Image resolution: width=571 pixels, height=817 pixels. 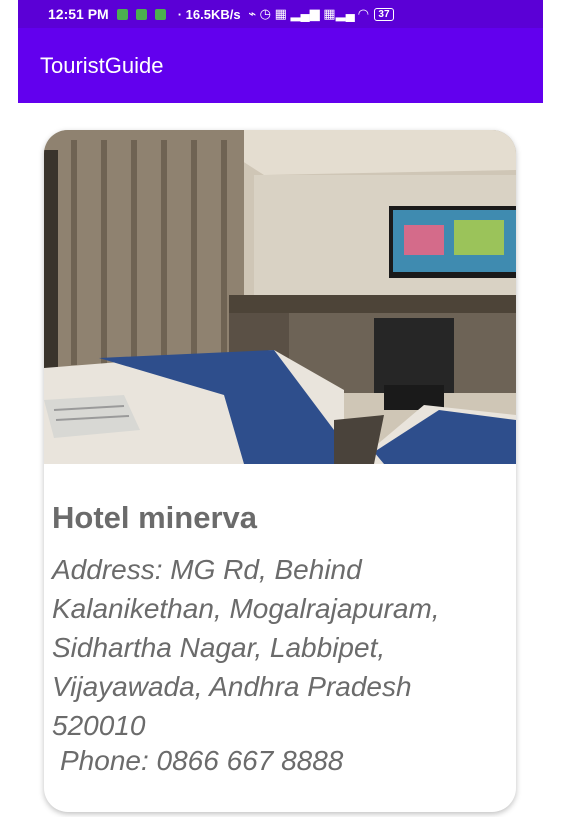 I want to click on hotel-phone: Phone: 0866 667 8888, so click(x=202, y=760).